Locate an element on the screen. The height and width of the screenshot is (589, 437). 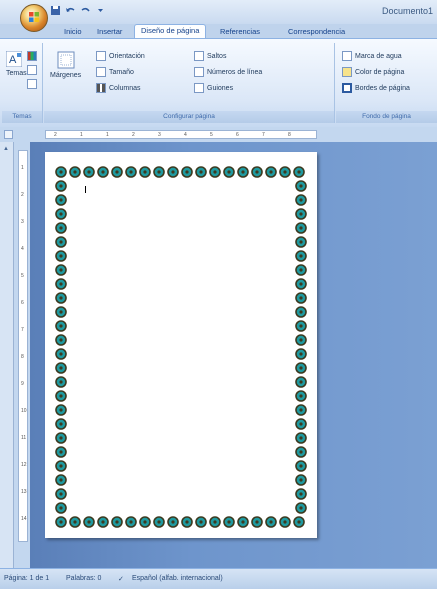
tab-insertar: Insertar is located at coordinates (109, 32).